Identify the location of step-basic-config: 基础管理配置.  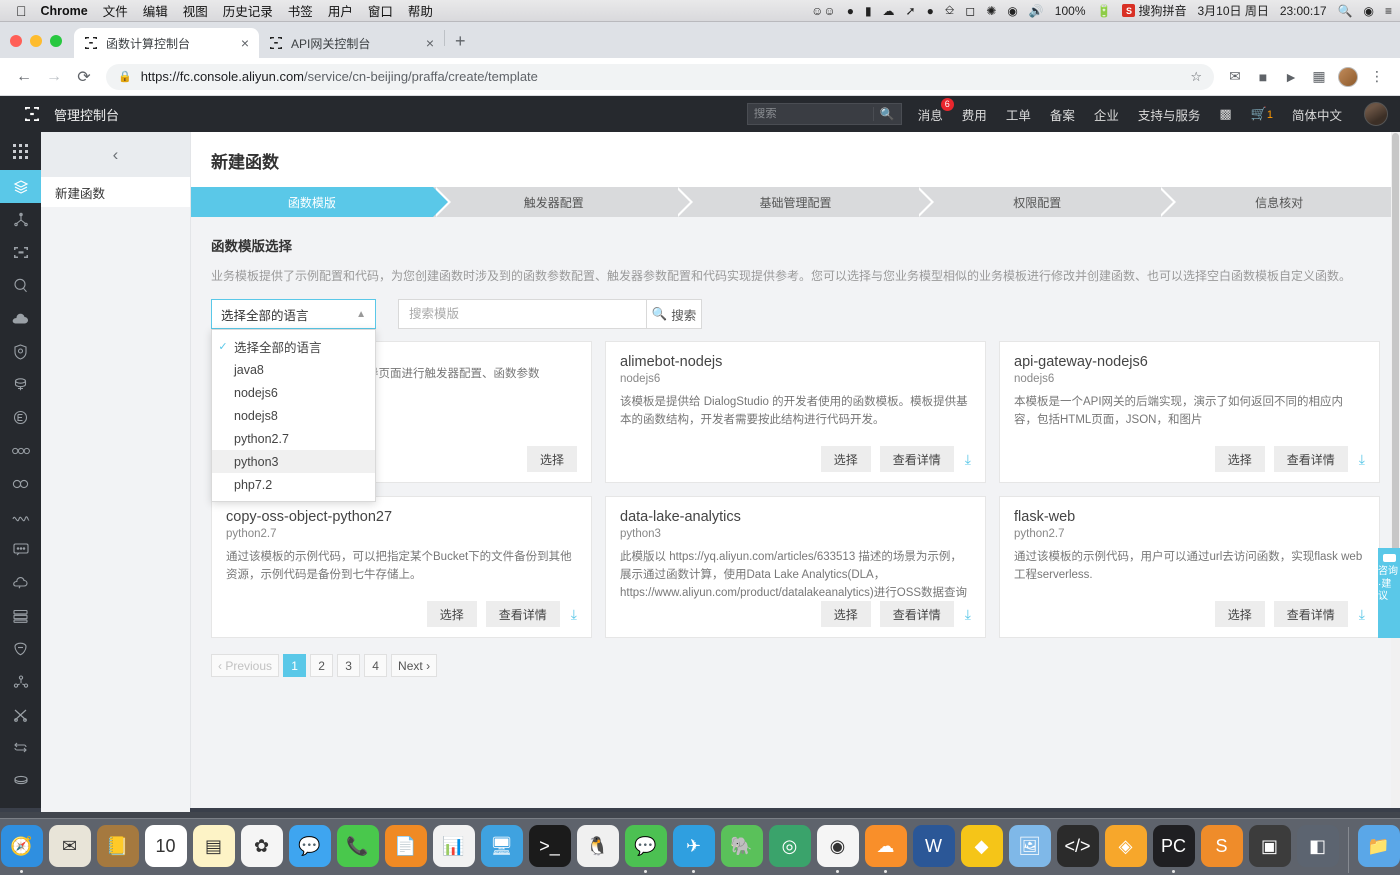
(804, 202).